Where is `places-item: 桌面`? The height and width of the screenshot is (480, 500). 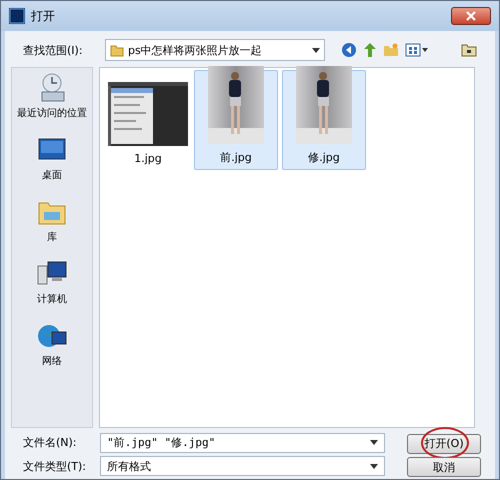
places-item: 桌面 is located at coordinates (52, 158).